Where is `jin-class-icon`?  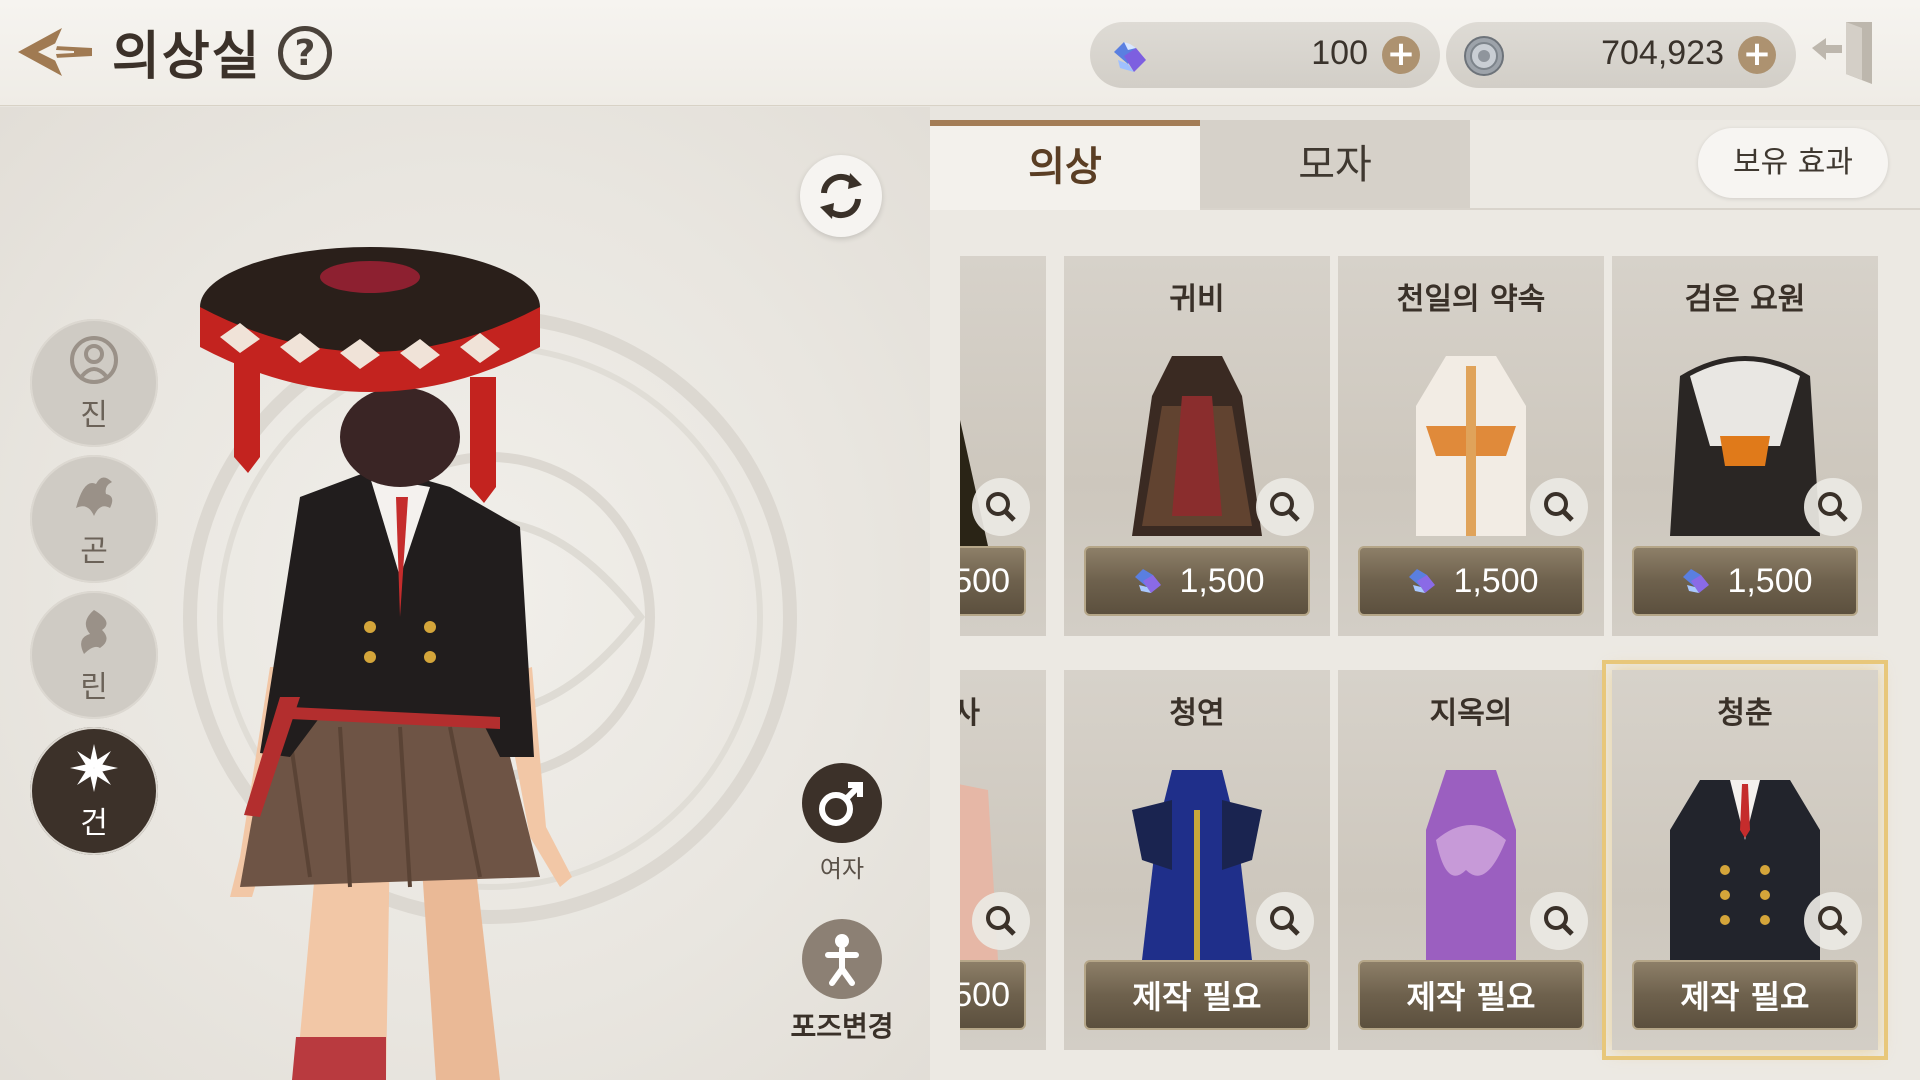
jin-class-icon is located at coordinates (94, 360).